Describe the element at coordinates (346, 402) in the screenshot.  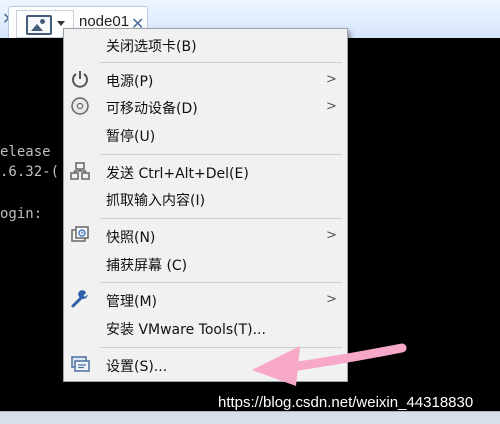
I see `watermark-url: https://blog.csdn.net/weixin_44318830` at that location.